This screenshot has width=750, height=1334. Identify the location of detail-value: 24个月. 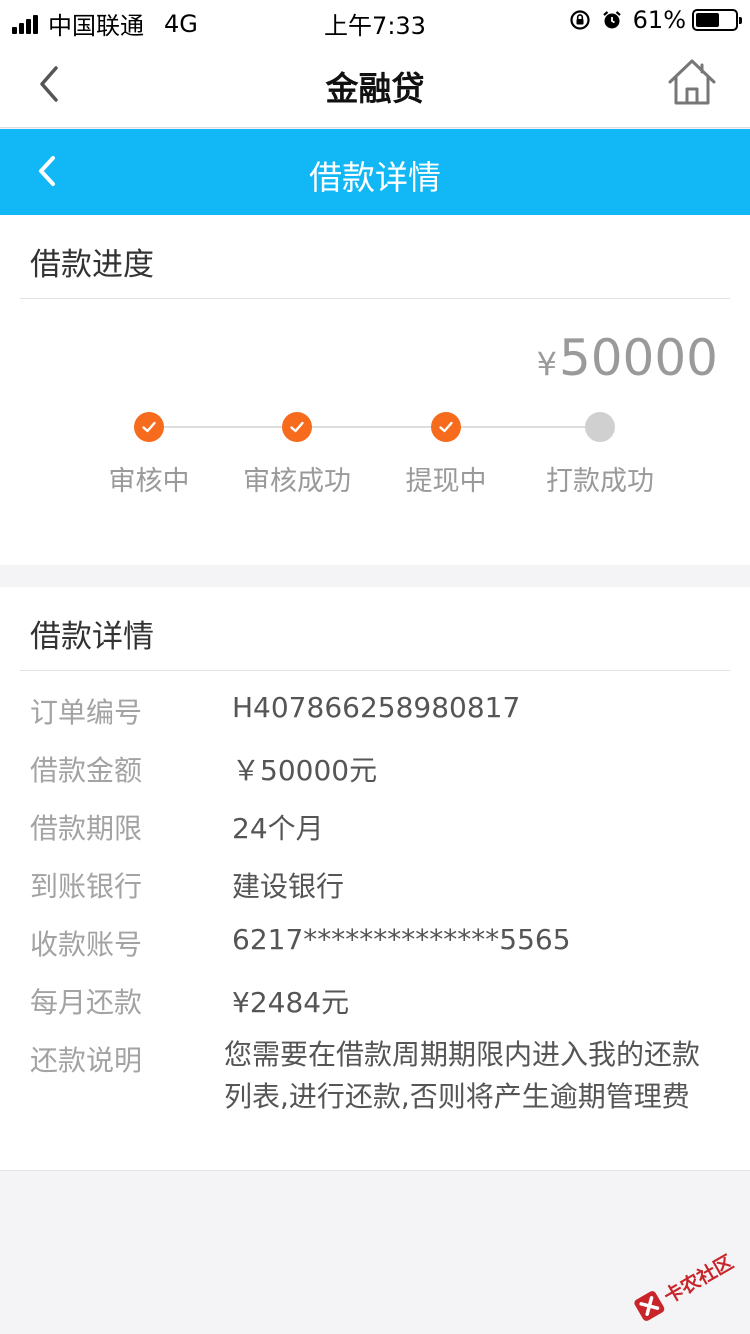
(278, 828).